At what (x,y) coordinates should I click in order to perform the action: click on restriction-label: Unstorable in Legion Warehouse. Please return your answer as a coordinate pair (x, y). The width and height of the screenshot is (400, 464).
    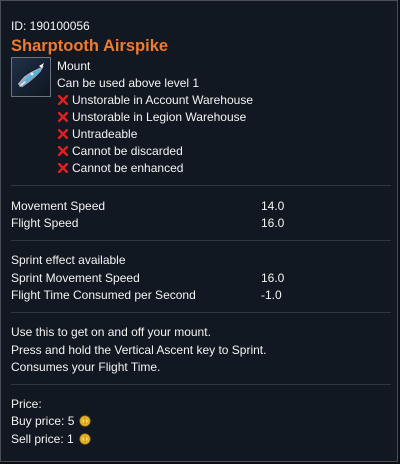
    Looking at the image, I should click on (159, 117).